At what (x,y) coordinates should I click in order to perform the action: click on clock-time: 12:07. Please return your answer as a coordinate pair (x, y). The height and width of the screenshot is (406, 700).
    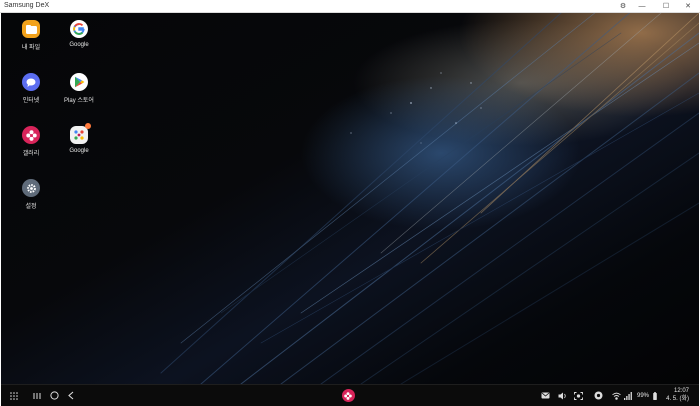
    Looking at the image, I should click on (681, 391).